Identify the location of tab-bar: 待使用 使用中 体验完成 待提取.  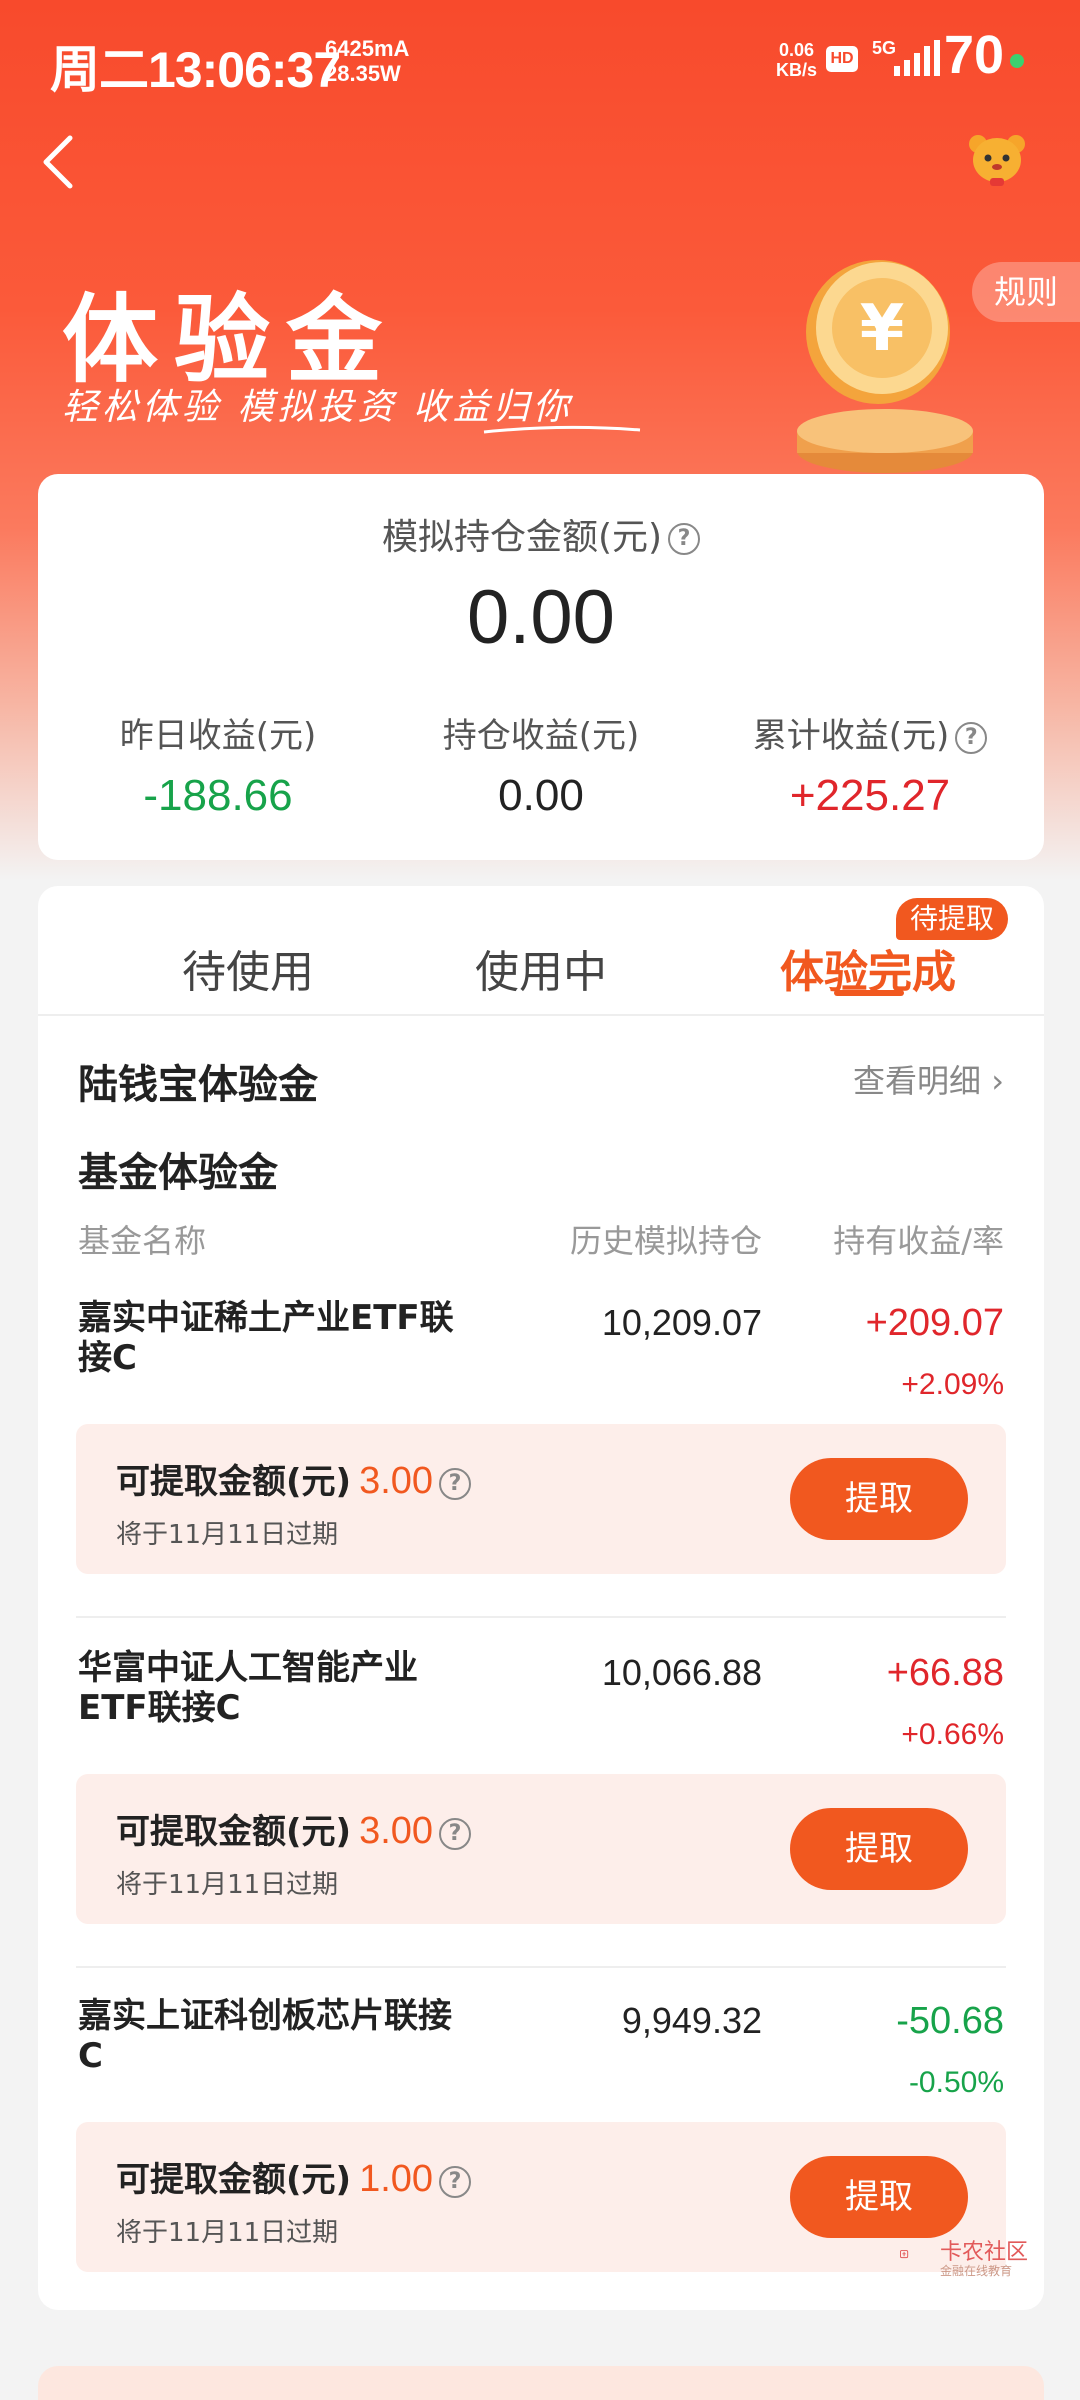
(541, 951).